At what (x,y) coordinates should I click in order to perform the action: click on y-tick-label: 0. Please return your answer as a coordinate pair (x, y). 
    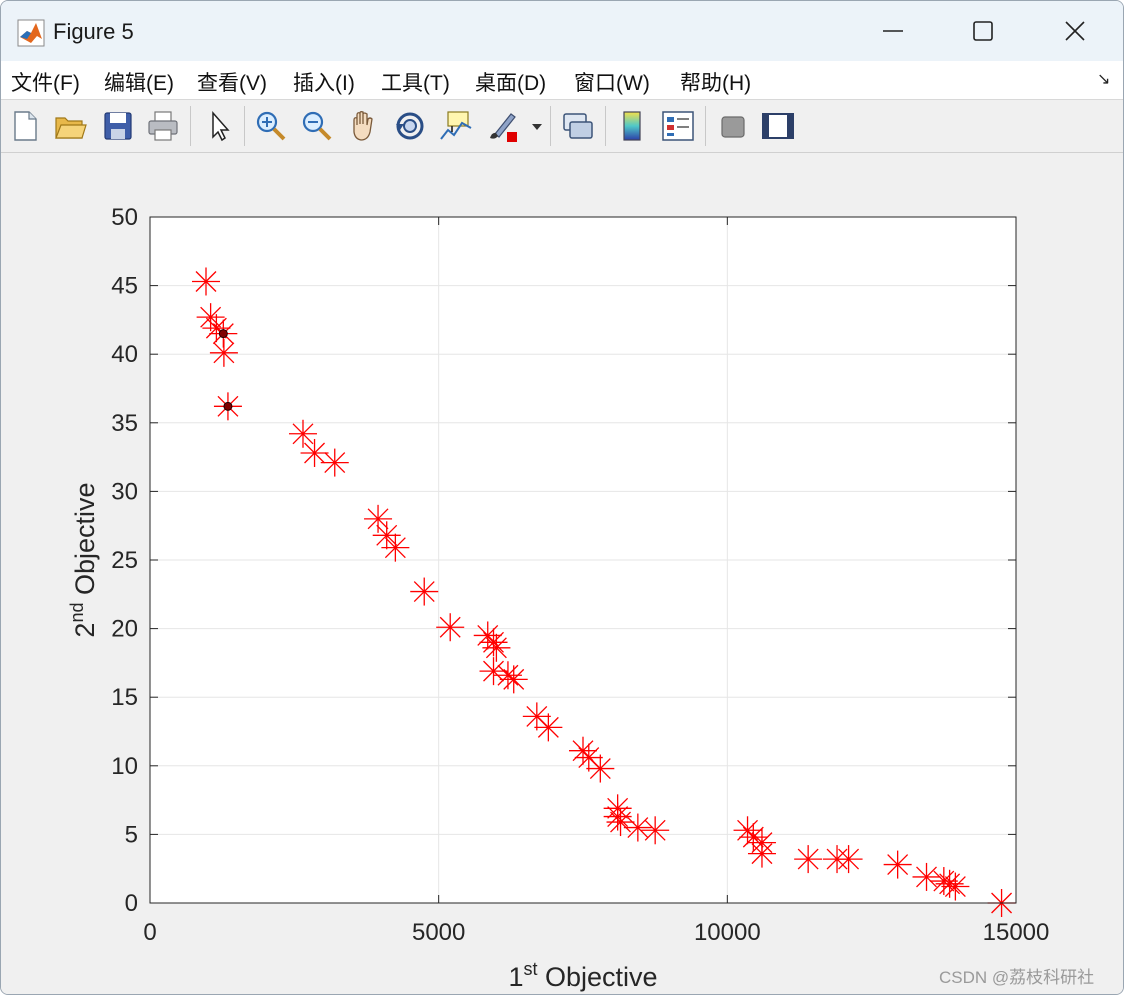
    Looking at the image, I should click on (131, 903).